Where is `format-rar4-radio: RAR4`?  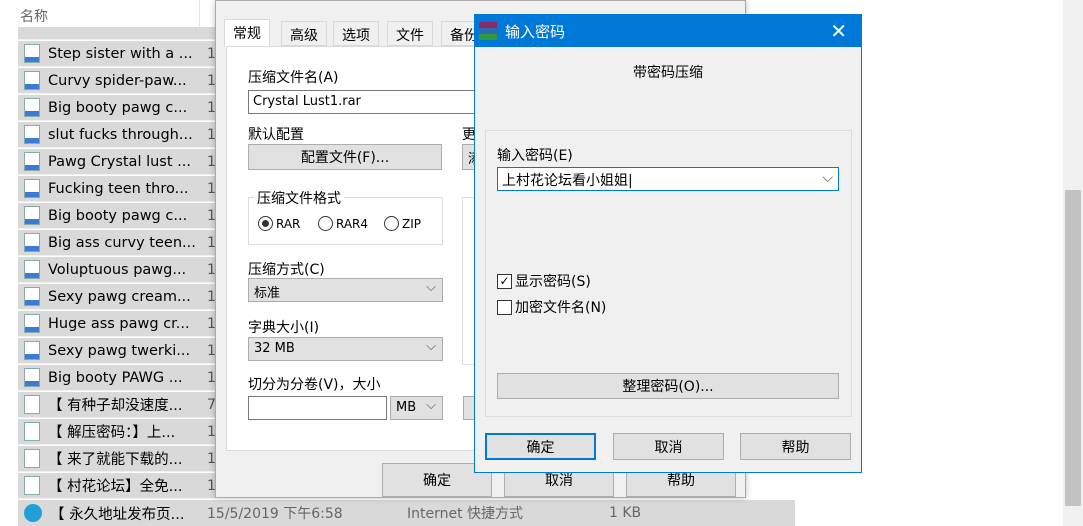
format-rar4-radio: RAR4 is located at coordinates (343, 223).